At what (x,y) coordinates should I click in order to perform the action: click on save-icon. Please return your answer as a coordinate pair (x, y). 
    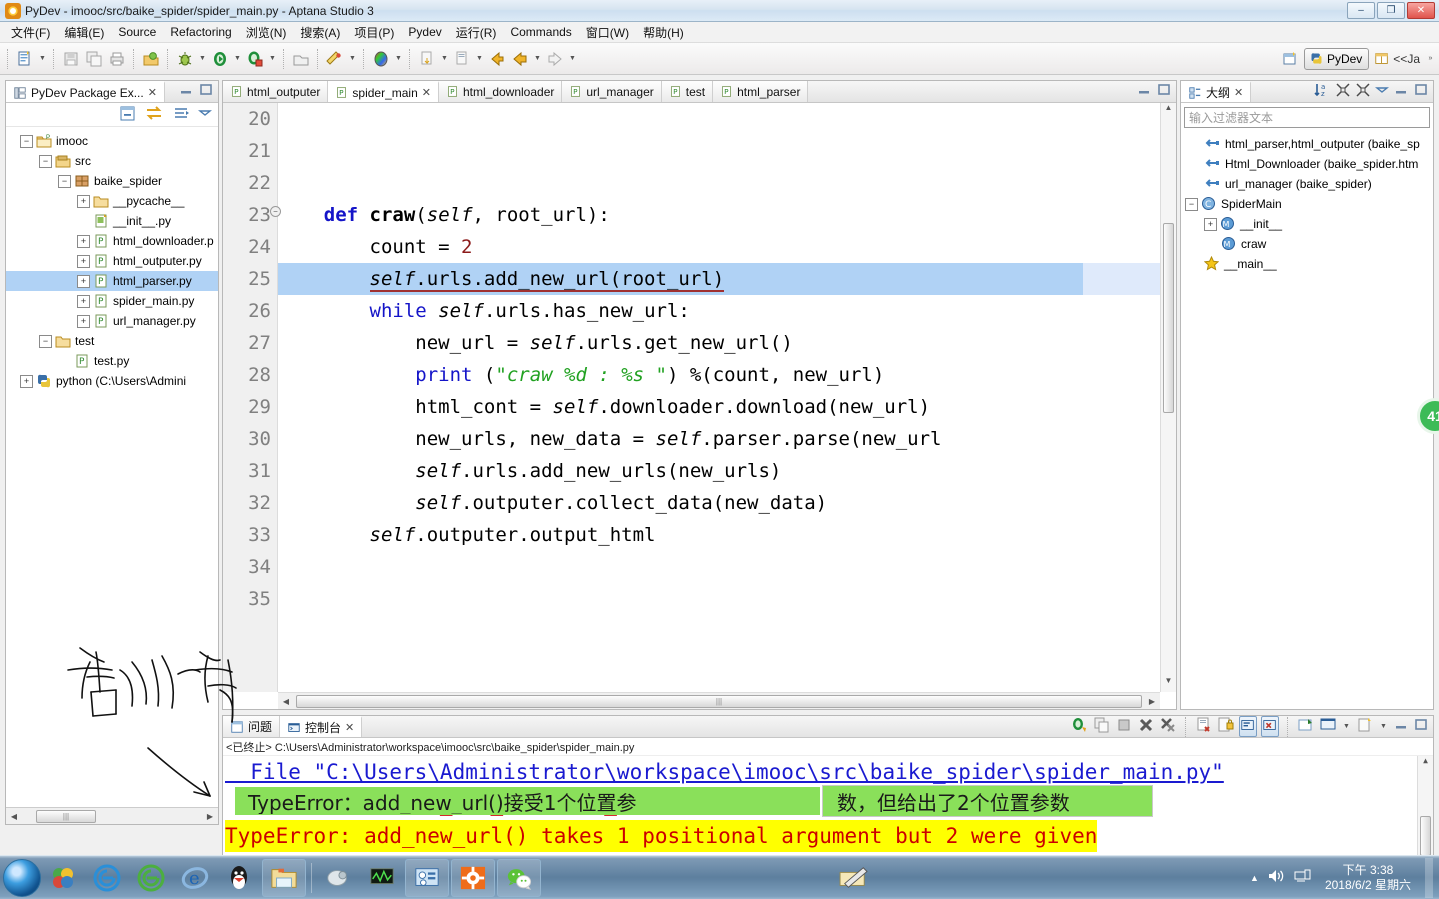
    Looking at the image, I should click on (71, 59).